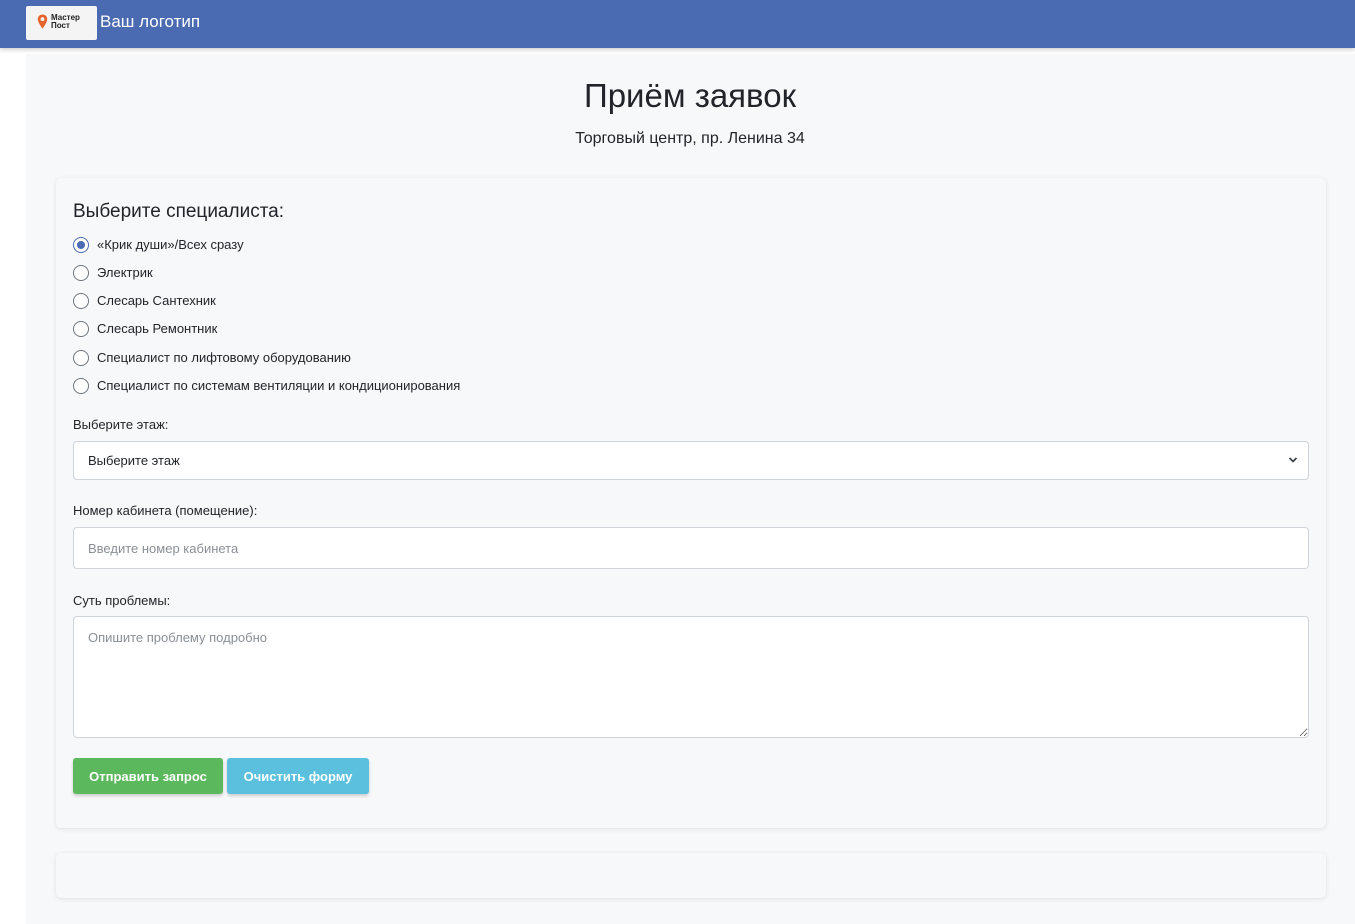 The image size is (1355, 924). I want to click on page-subtitle: Торговый центр, пр. Ленина 34, so click(690, 138).